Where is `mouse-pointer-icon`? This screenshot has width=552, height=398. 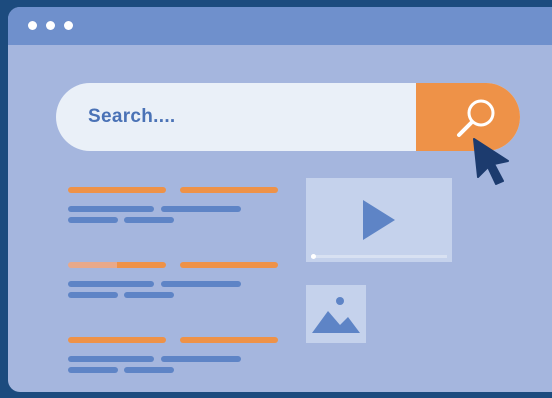
mouse-pointer-icon is located at coordinates (492, 161).